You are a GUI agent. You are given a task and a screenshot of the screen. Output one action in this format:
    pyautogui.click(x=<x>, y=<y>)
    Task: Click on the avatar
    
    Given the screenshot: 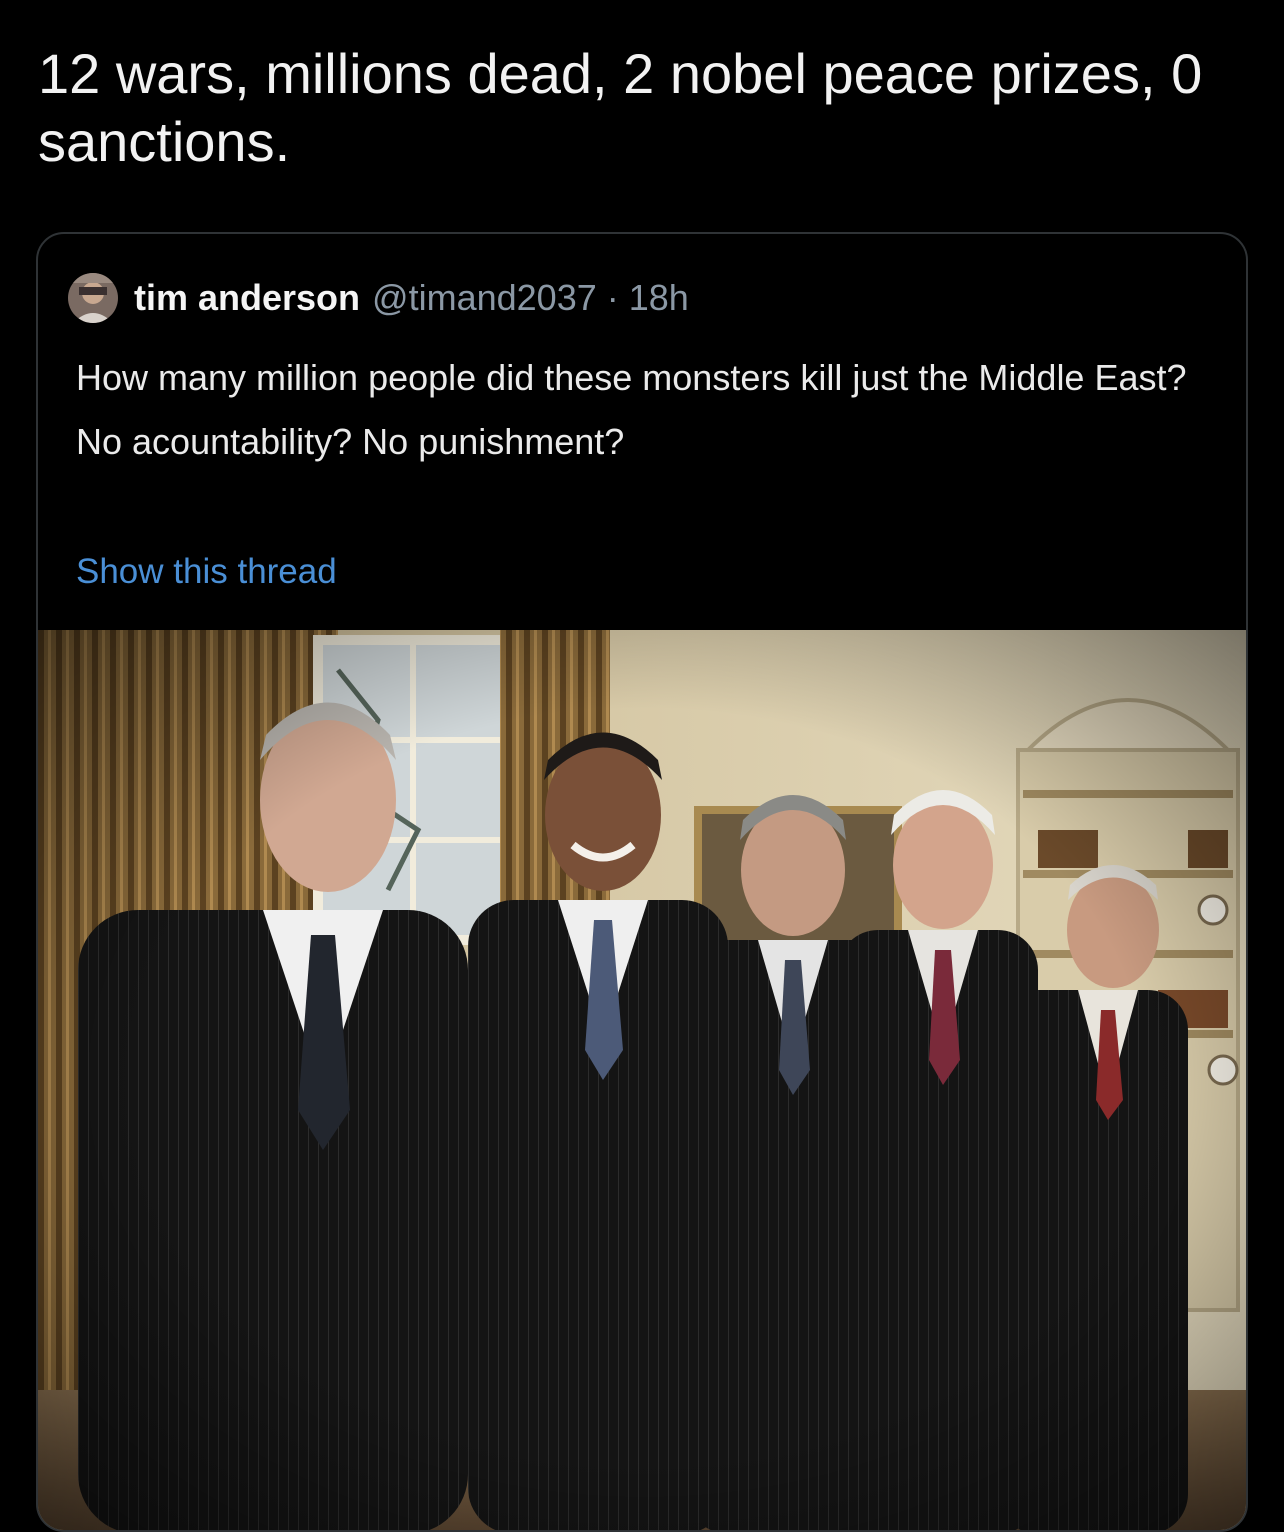 What is the action you would take?
    pyautogui.click(x=93, y=298)
    